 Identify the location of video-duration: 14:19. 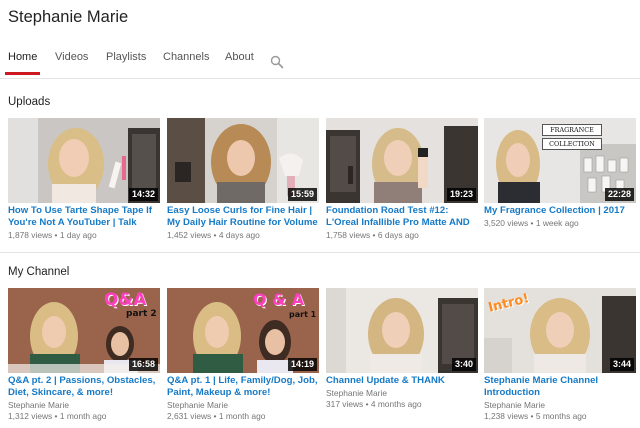
(302, 364).